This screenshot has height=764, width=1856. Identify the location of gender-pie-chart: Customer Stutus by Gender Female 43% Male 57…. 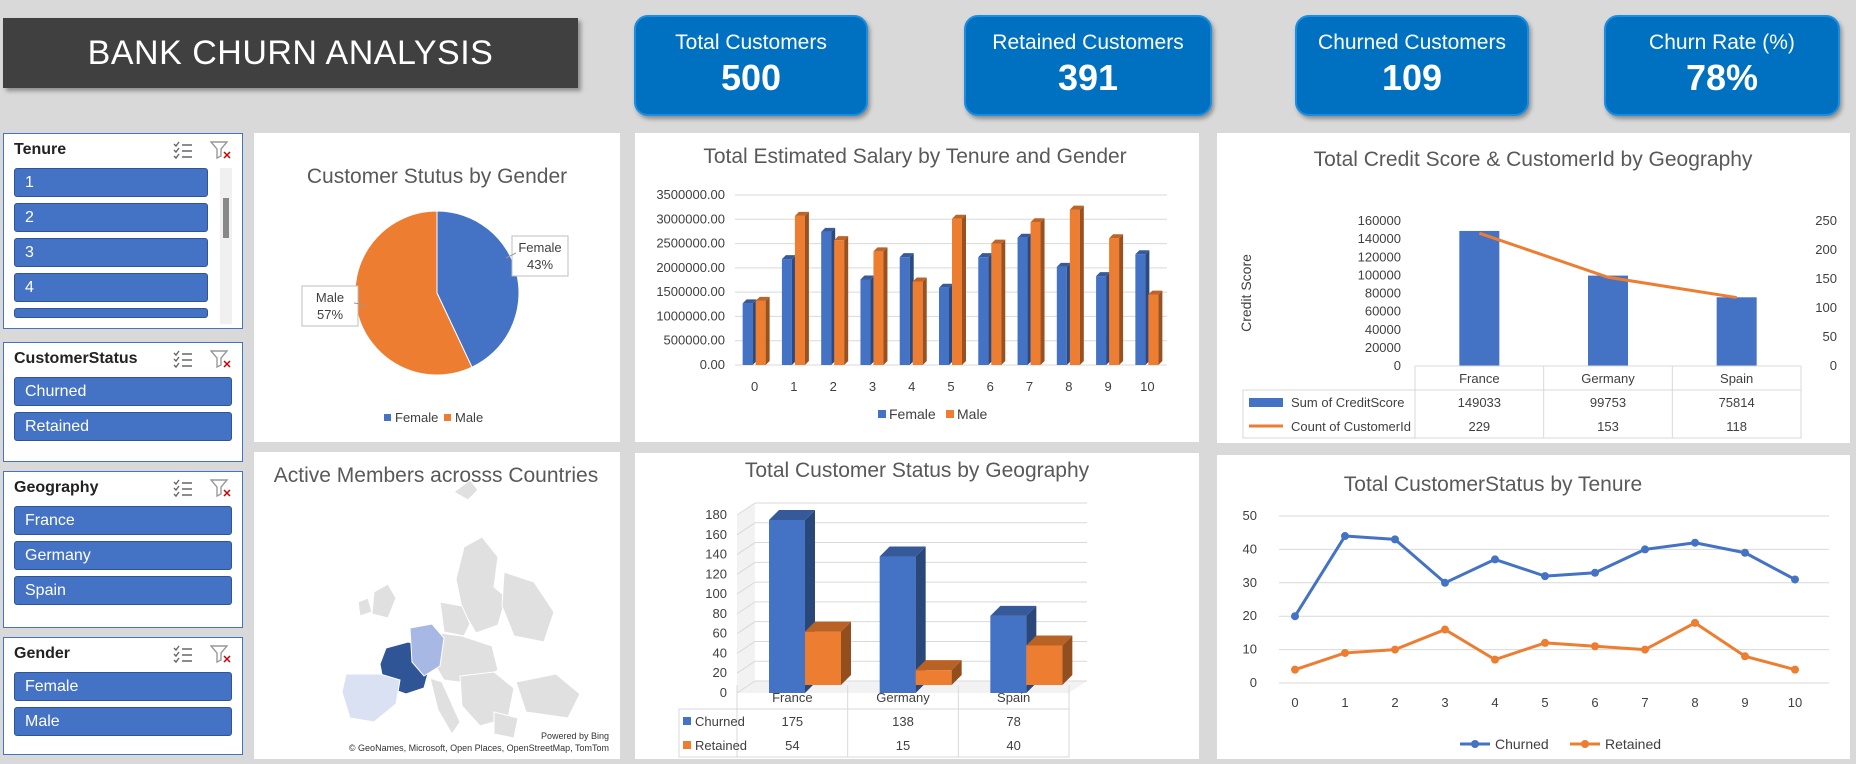
(435, 295).